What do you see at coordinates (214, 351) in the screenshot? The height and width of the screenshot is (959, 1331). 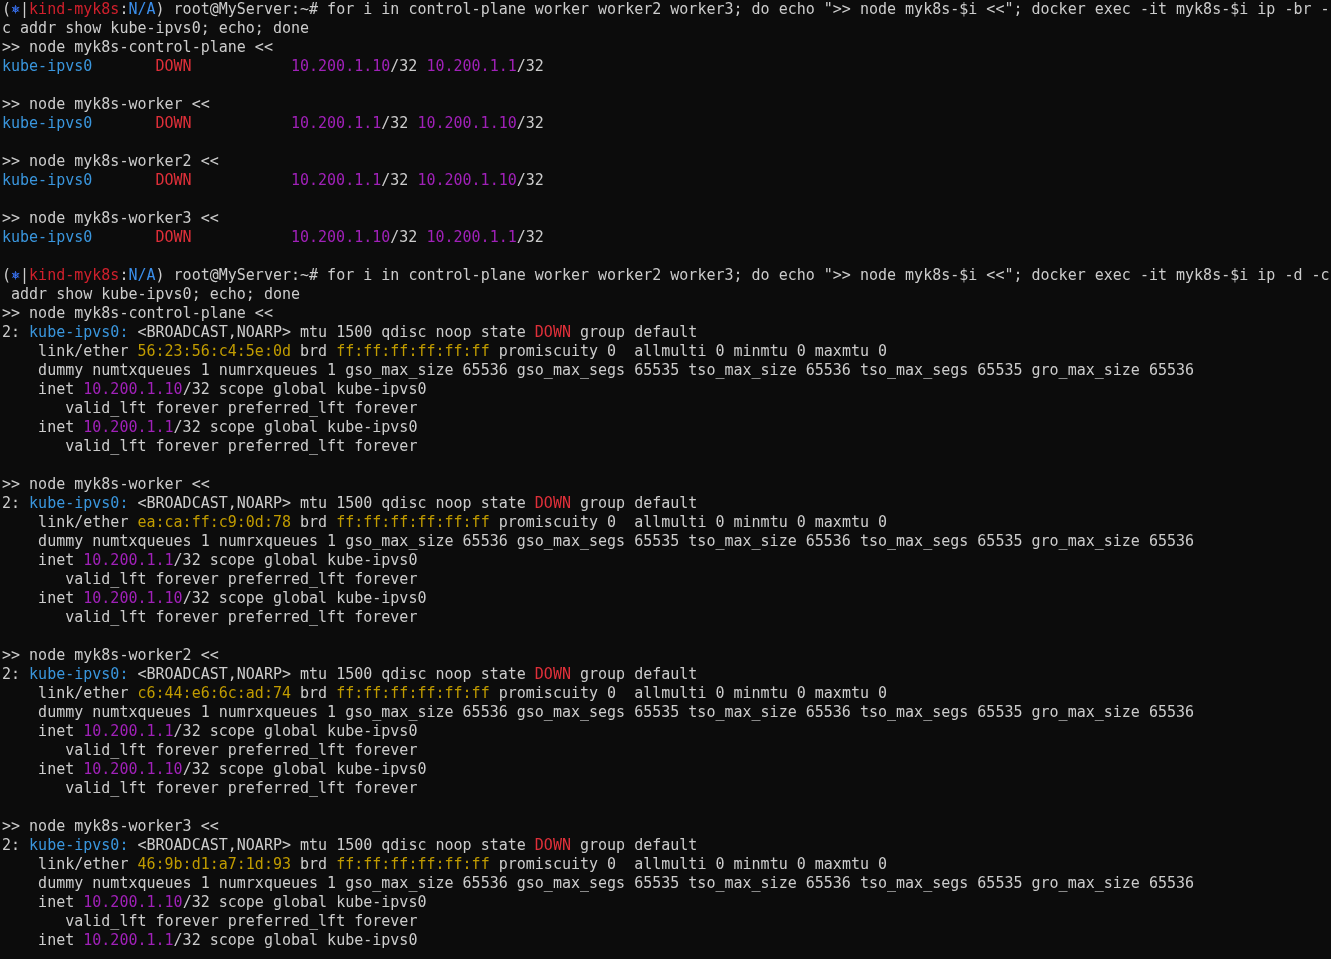 I see `mac-address: 56:23:56:c4:5e:0d` at bounding box center [214, 351].